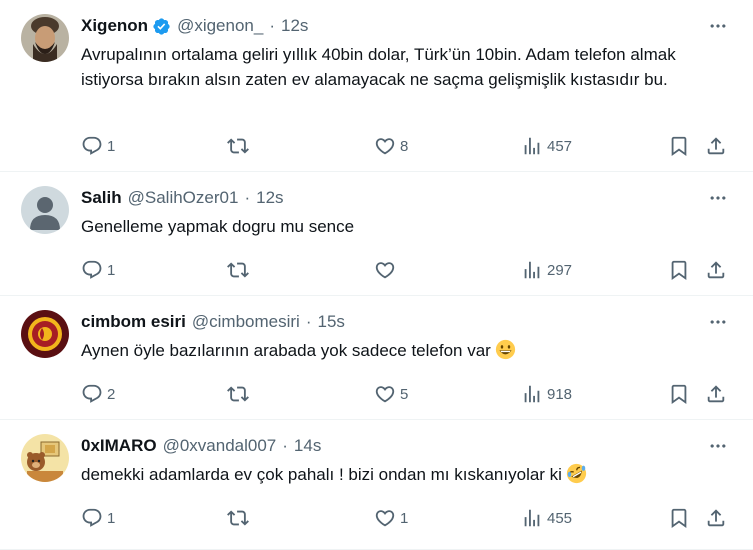 The width and height of the screenshot is (753, 550). What do you see at coordinates (560, 146) in the screenshot?
I see `view-count: 457` at bounding box center [560, 146].